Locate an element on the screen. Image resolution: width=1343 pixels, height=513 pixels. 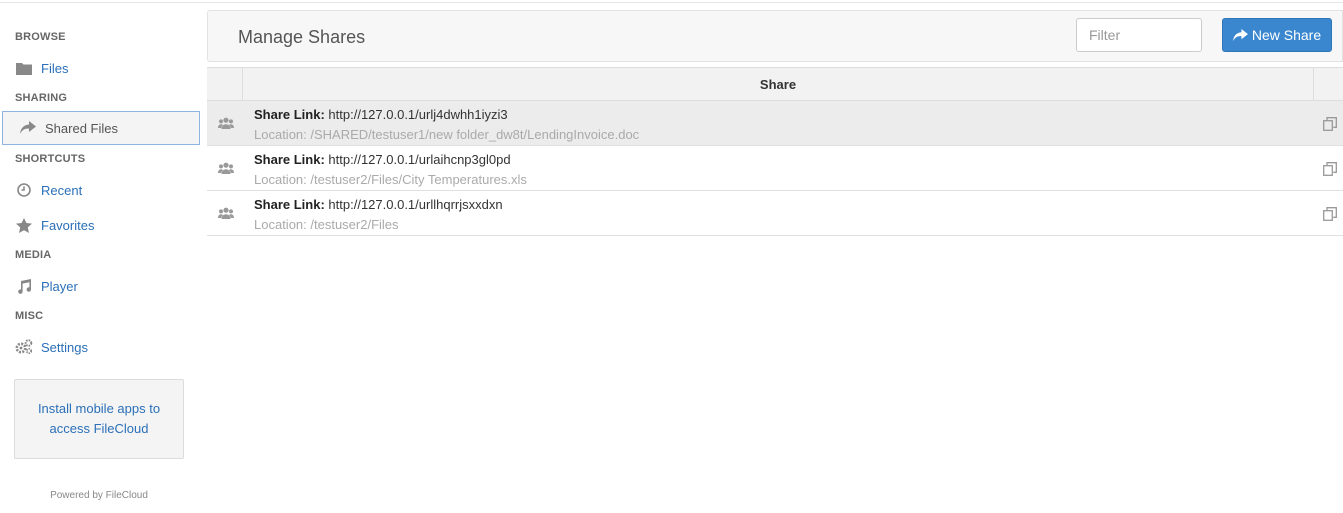
folder-icon is located at coordinates (24, 68).